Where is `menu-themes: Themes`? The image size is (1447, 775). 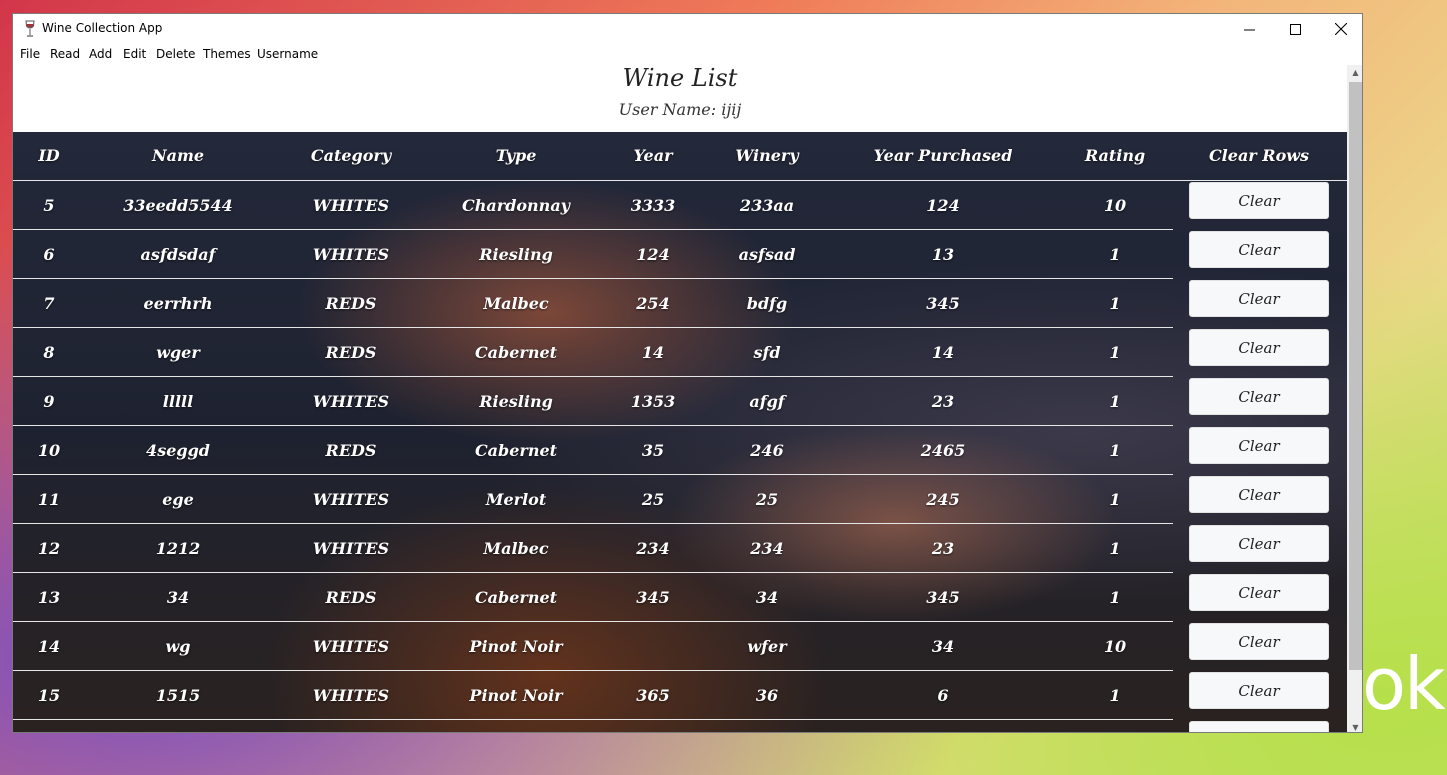 menu-themes: Themes is located at coordinates (227, 54).